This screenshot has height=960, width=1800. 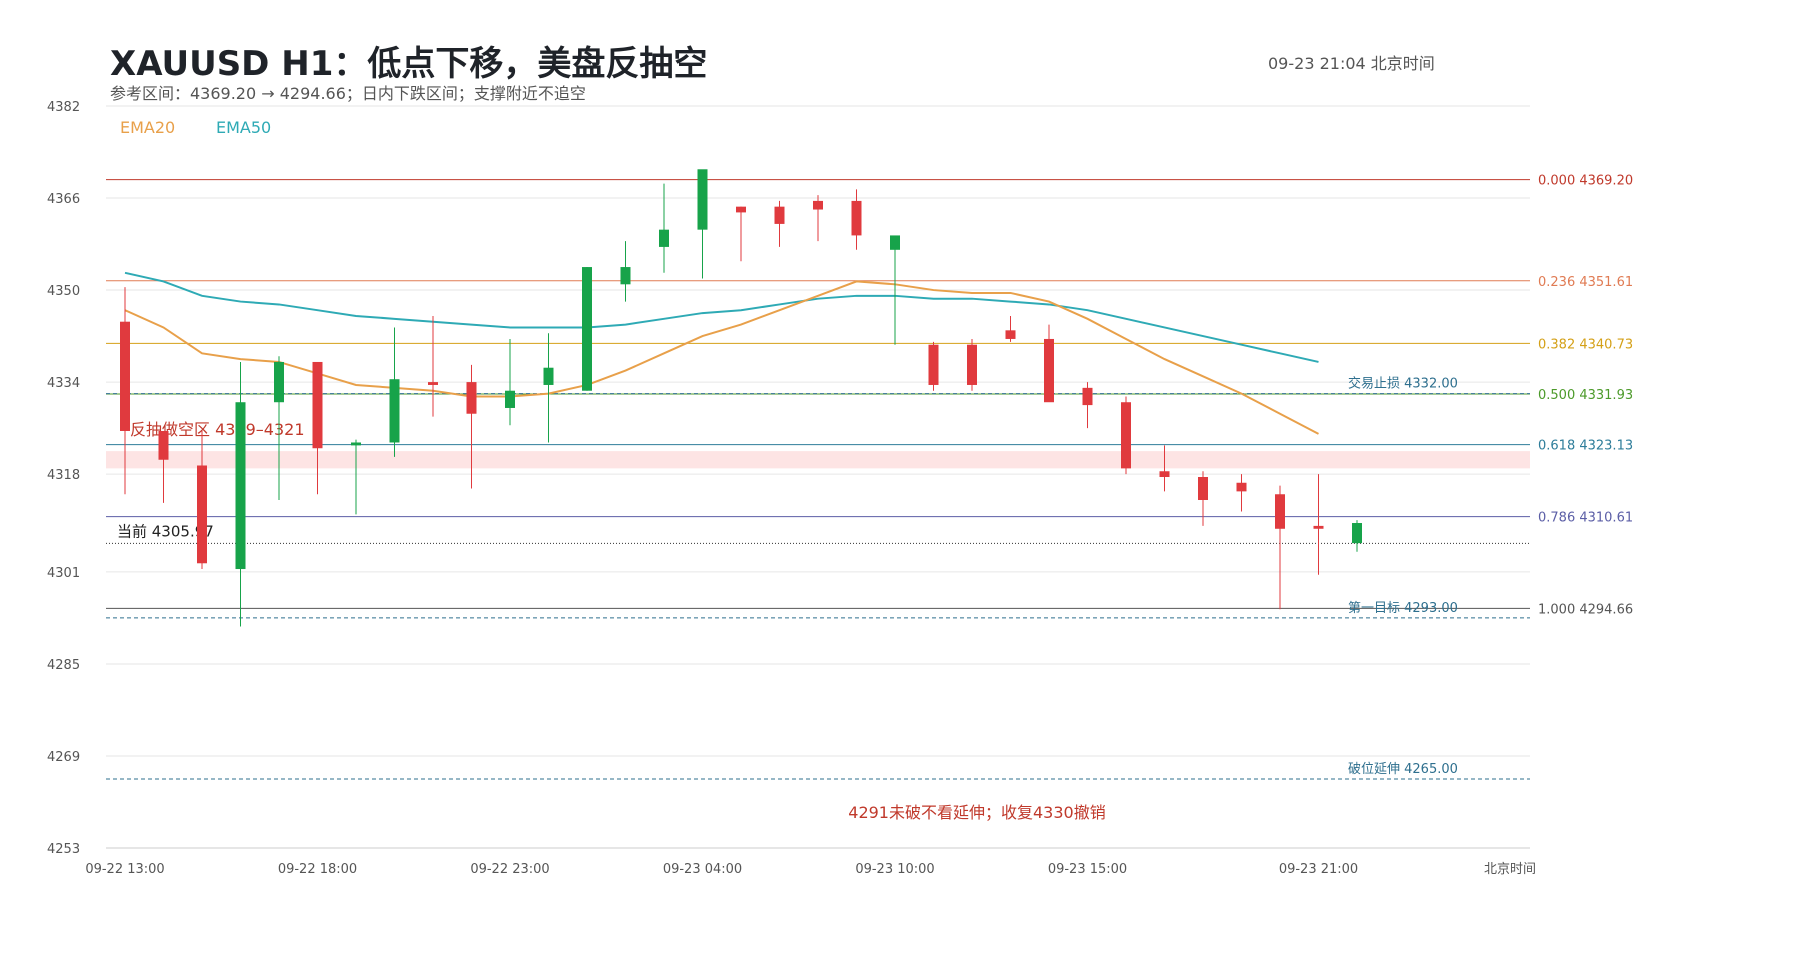 What do you see at coordinates (1585, 395) in the screenshot?
I see `fib-label: 0.500 4331.93` at bounding box center [1585, 395].